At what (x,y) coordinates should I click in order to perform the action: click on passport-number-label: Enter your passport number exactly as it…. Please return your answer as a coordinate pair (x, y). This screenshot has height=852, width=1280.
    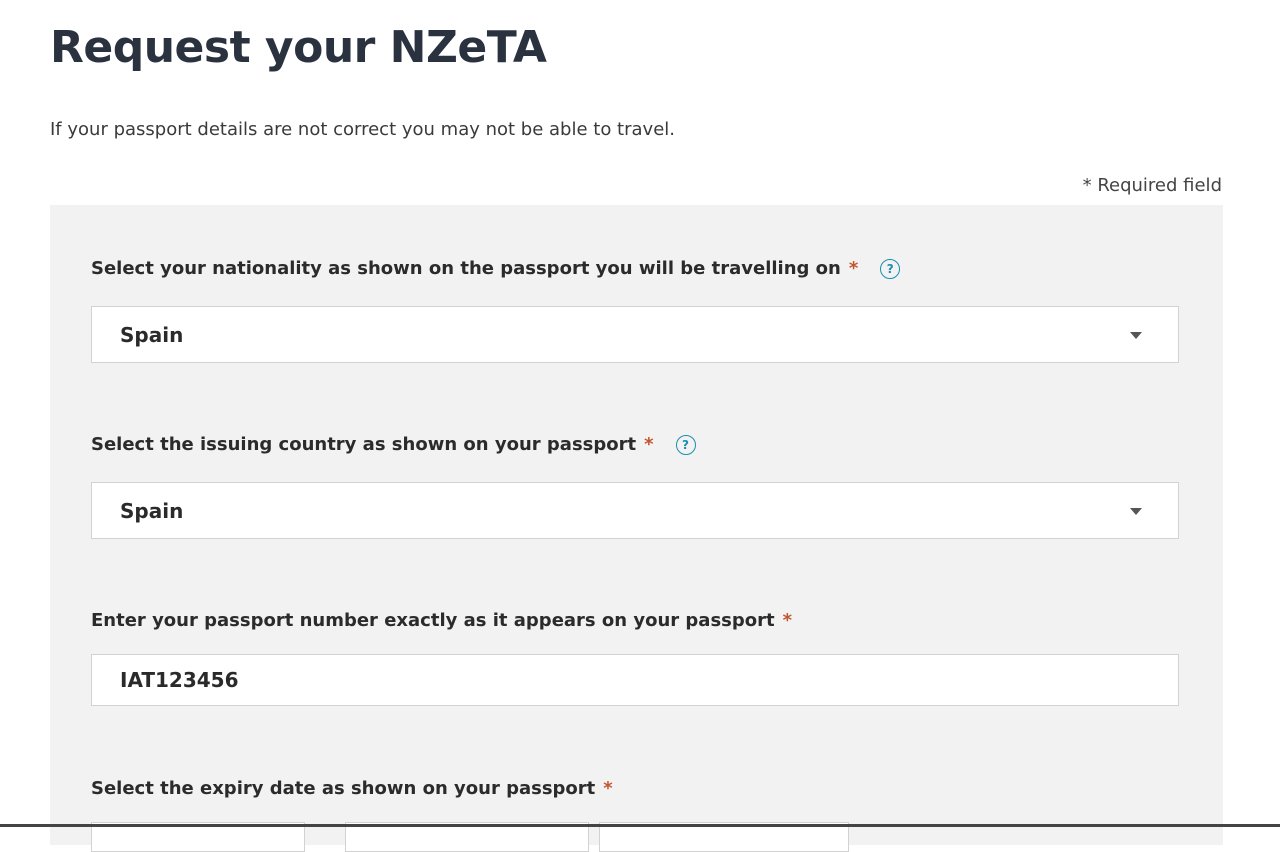
    Looking at the image, I should click on (441, 620).